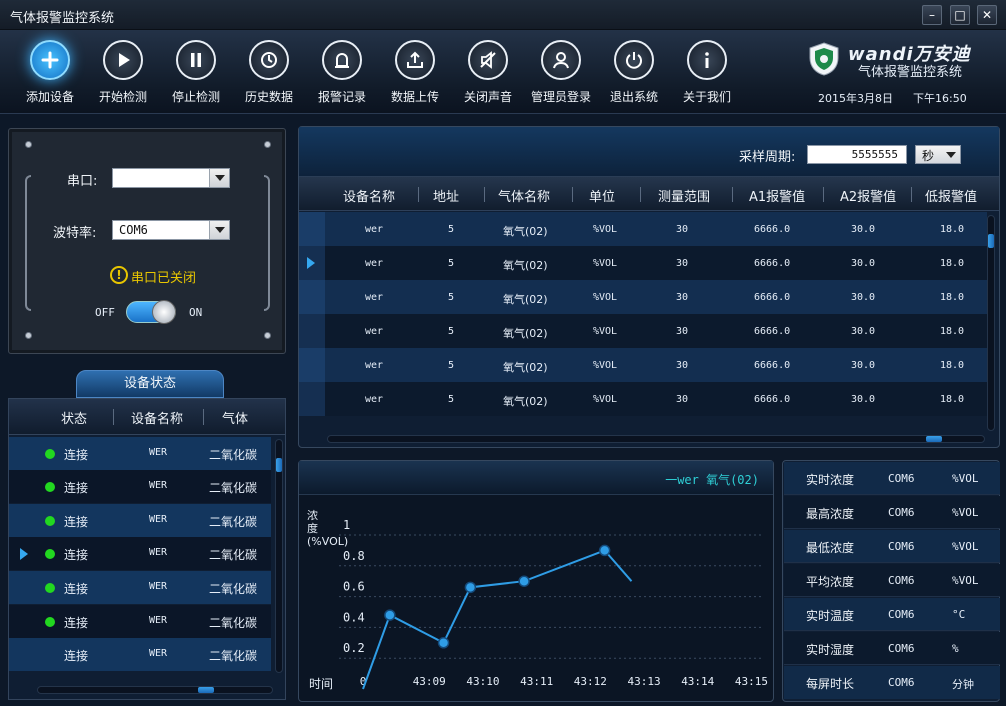 This screenshot has height=706, width=1006. Describe the element at coordinates (561, 60) in the screenshot. I see `user-icon` at that location.